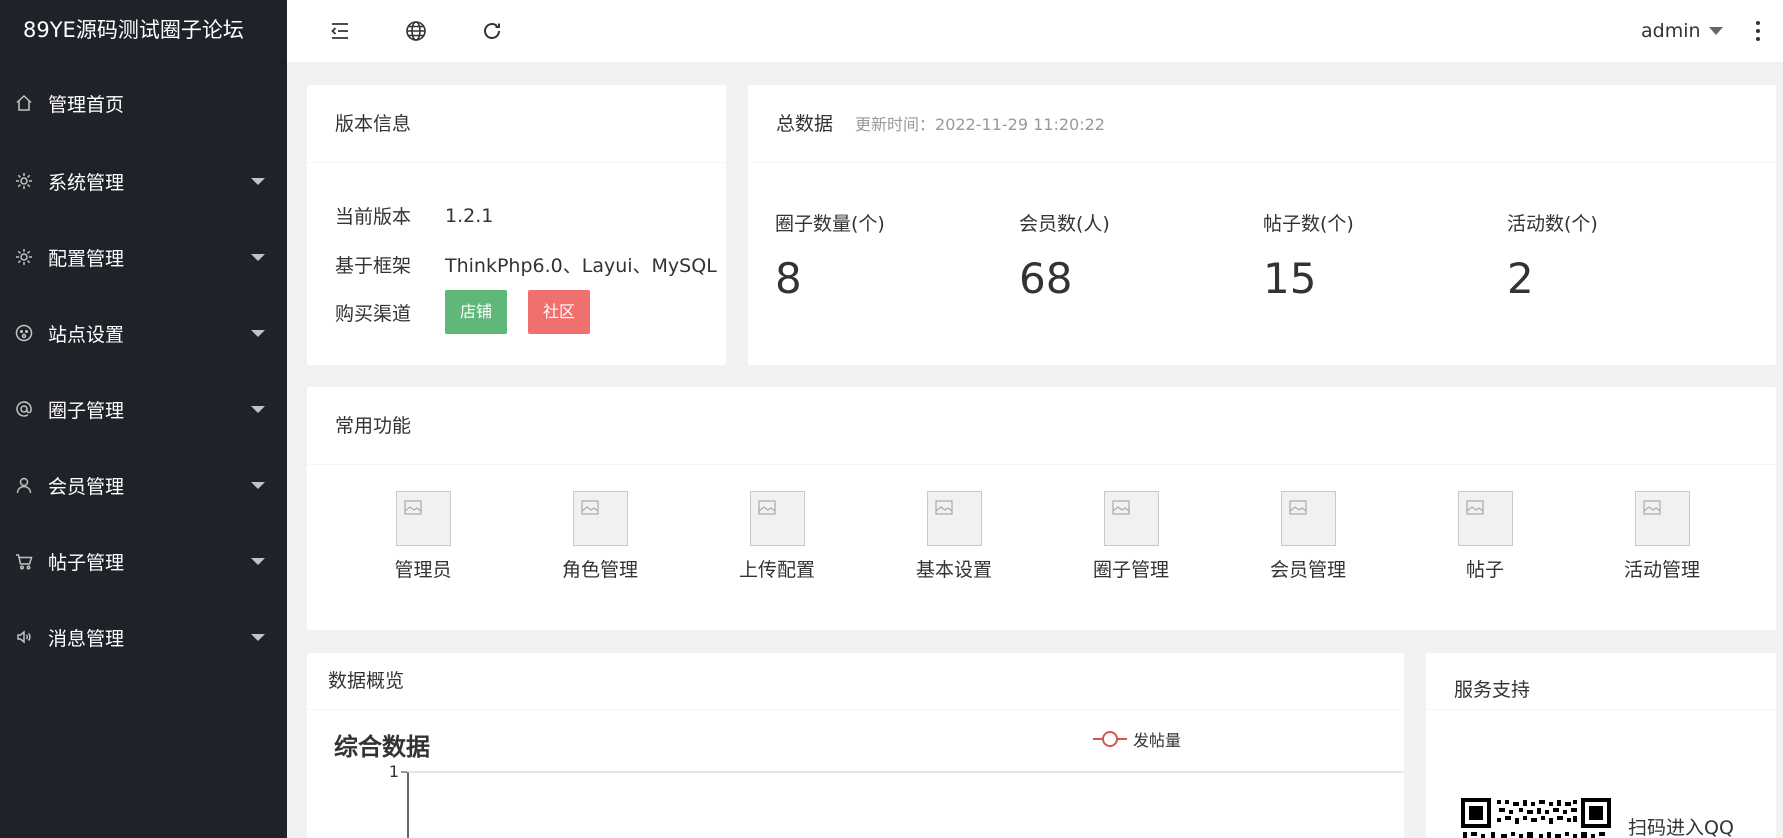  I want to click on chart-legend: 发帖量, so click(1137, 739).